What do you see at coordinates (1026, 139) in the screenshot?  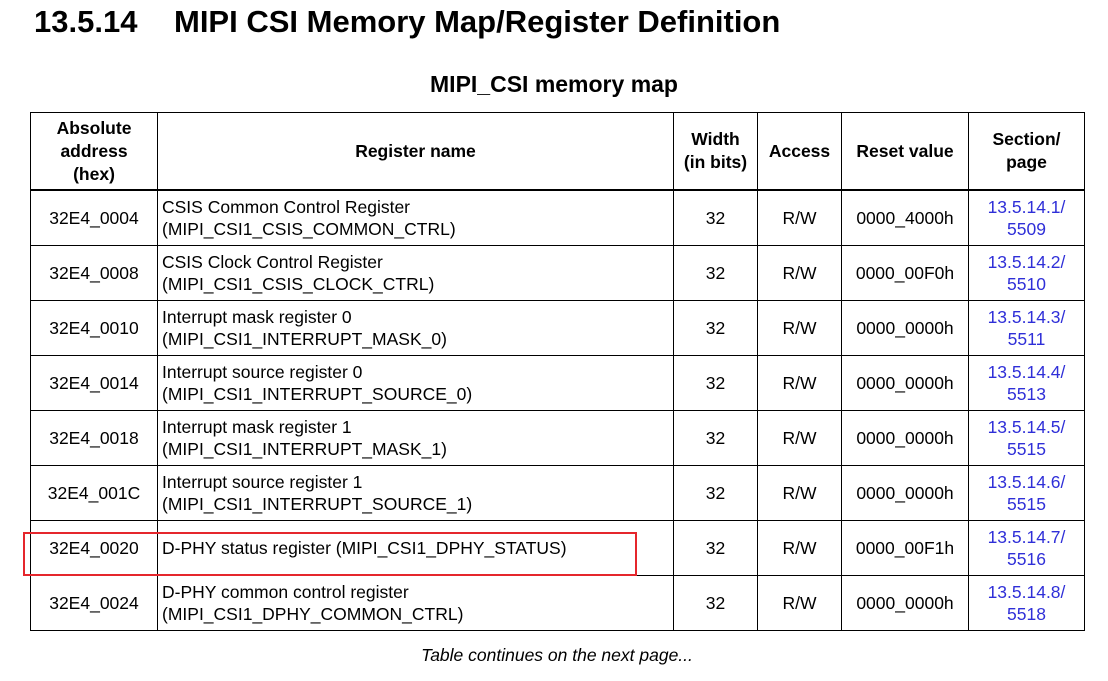 I see `header-section-line-1: Section/` at bounding box center [1026, 139].